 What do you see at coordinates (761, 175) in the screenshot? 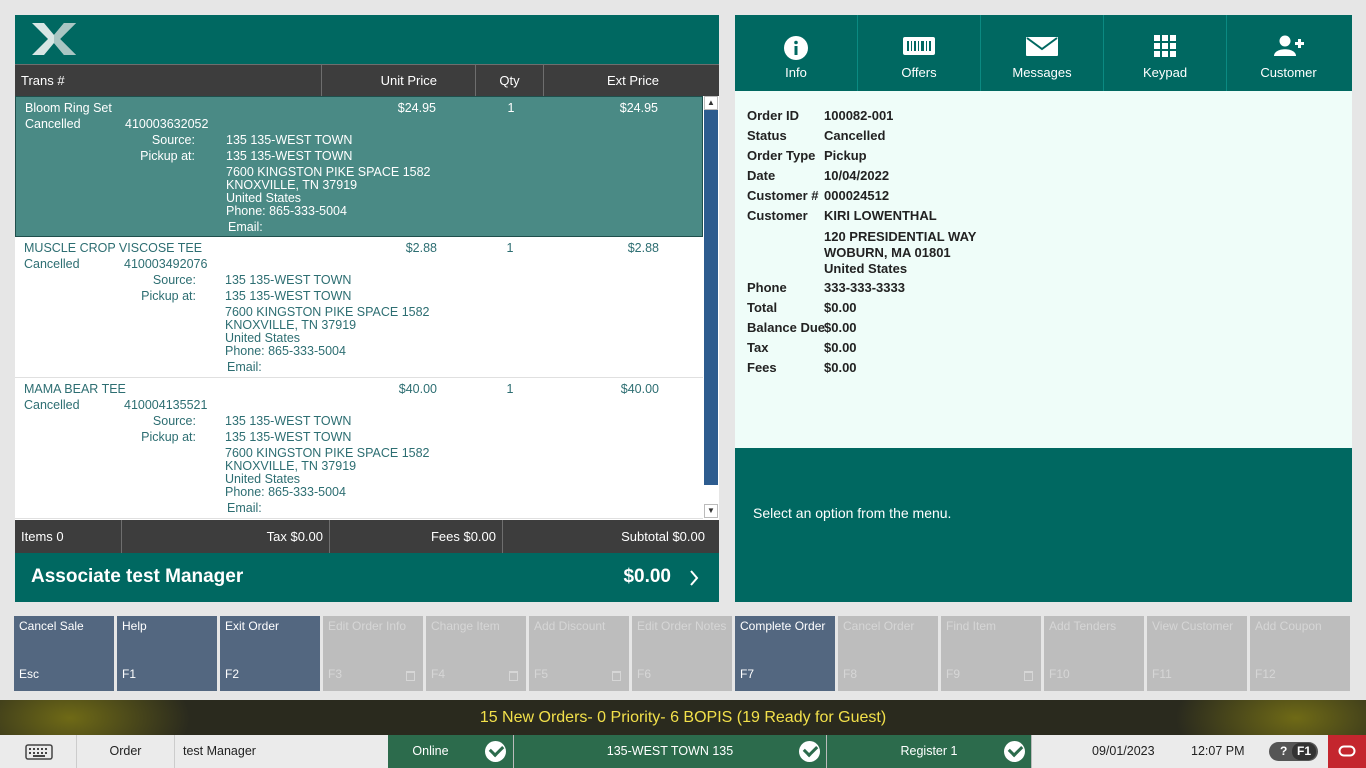
I see `date-label: Date` at bounding box center [761, 175].